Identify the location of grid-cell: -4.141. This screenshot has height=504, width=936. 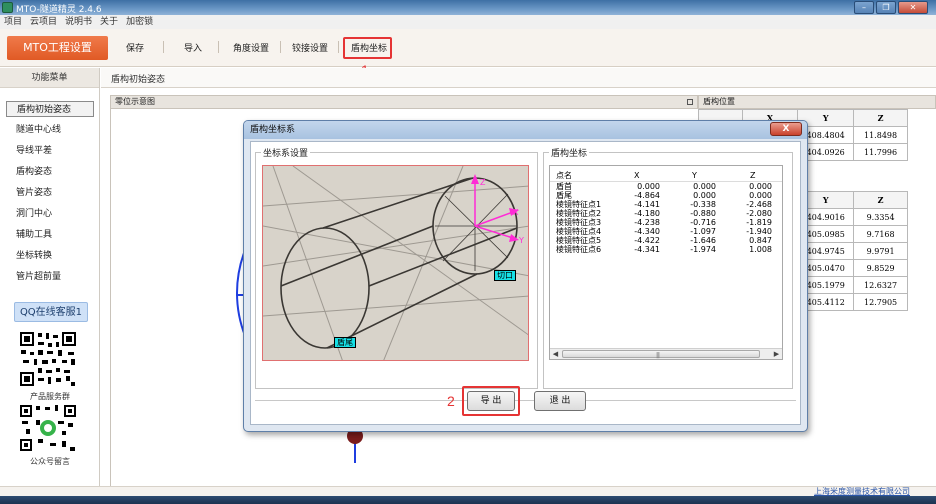
(647, 204).